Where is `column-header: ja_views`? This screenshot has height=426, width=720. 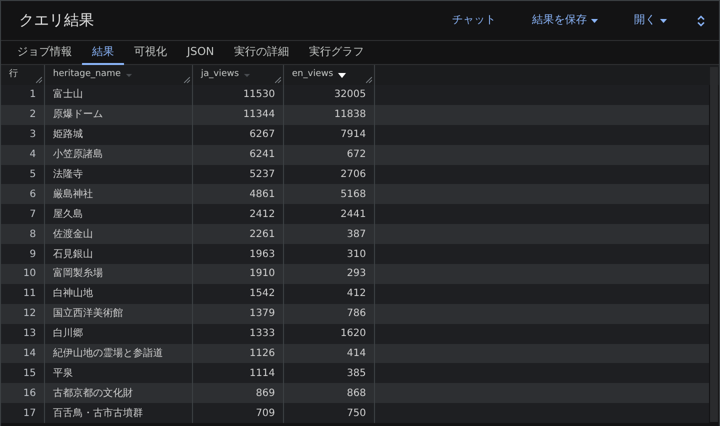 column-header: ja_views is located at coordinates (238, 75).